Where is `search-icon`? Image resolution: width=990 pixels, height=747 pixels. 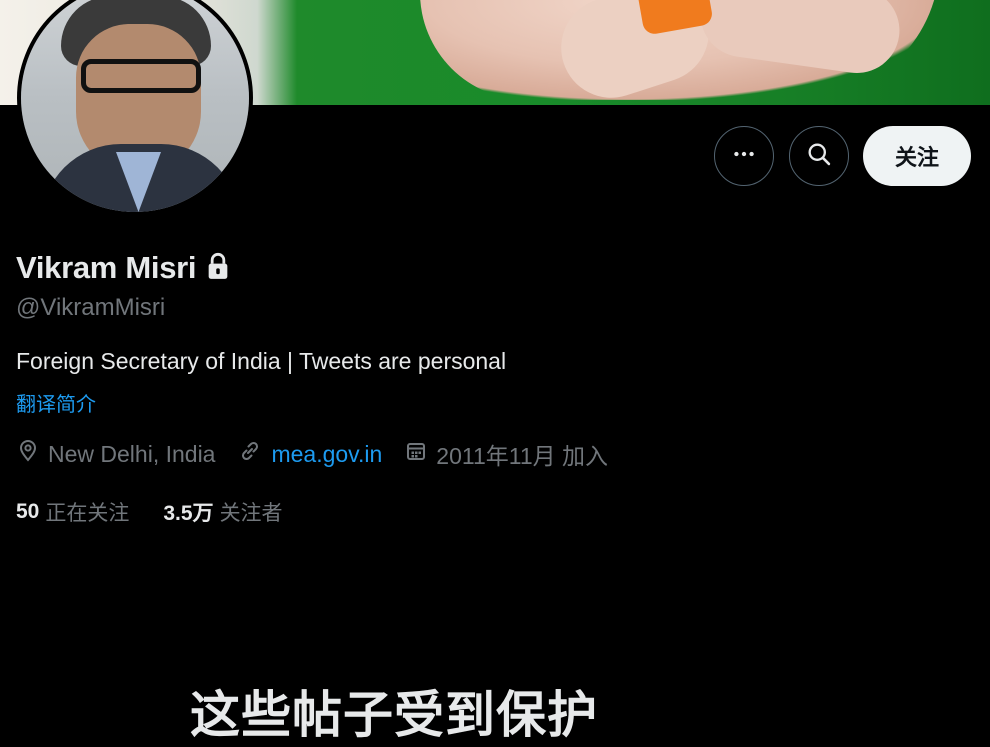 search-icon is located at coordinates (819, 156).